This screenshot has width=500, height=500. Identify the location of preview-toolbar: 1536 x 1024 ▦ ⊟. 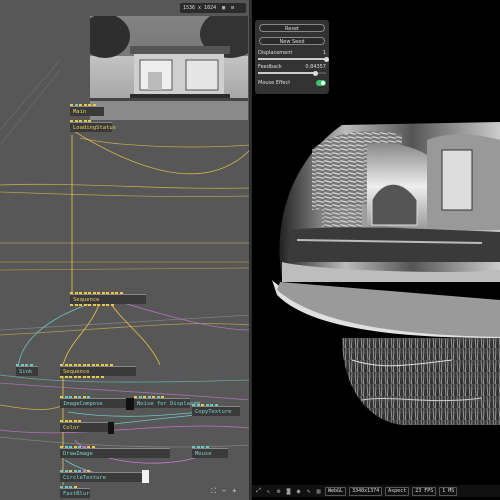
(213, 8).